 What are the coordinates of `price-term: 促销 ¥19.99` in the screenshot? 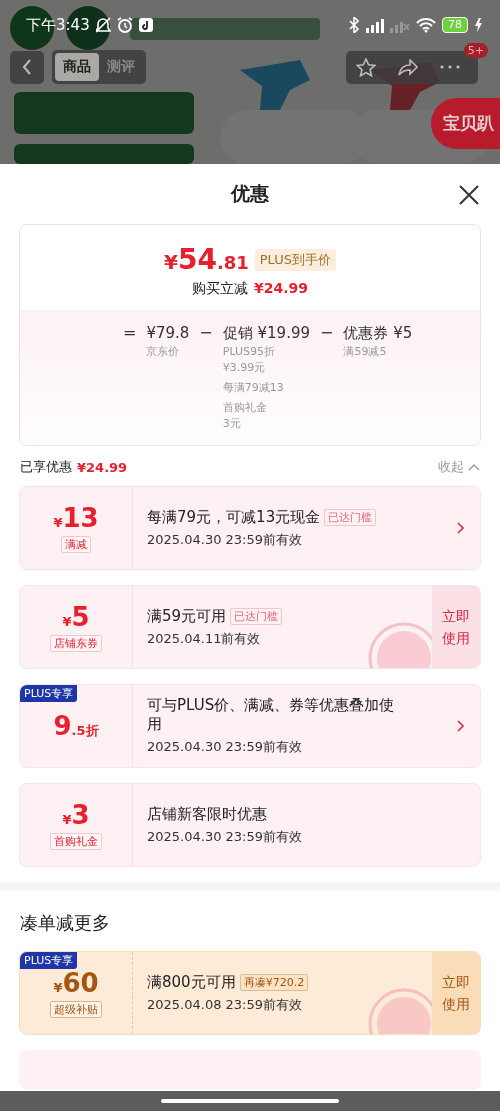 It's located at (266, 333).